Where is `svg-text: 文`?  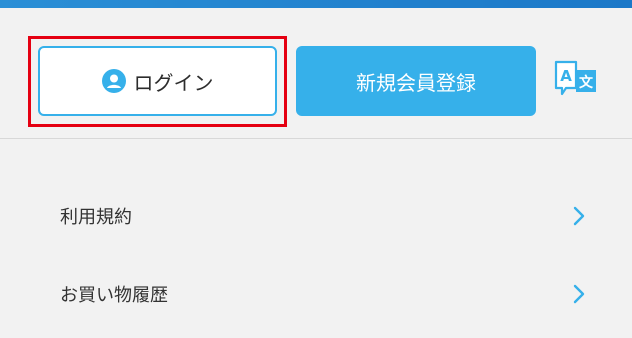 svg-text: 文 is located at coordinates (586, 82).